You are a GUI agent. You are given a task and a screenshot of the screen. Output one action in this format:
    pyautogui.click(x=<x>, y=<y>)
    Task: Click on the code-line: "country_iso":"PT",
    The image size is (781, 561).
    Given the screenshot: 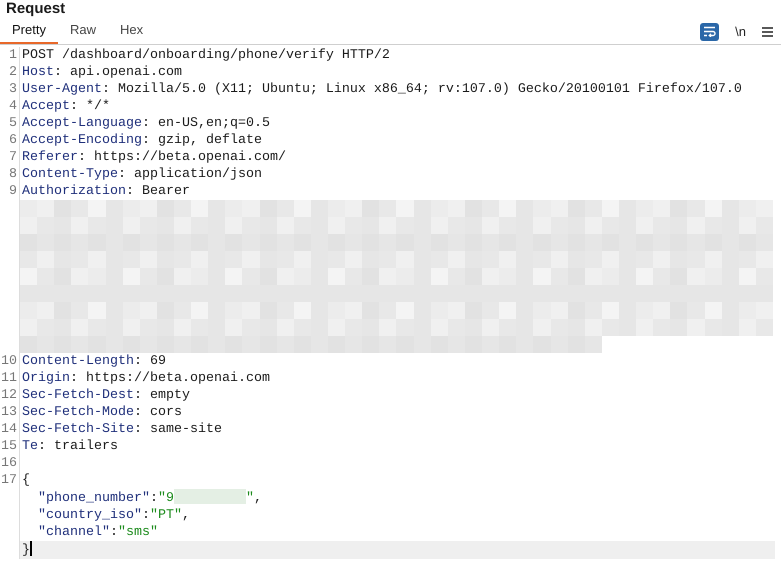 What is the action you would take?
    pyautogui.click(x=114, y=515)
    